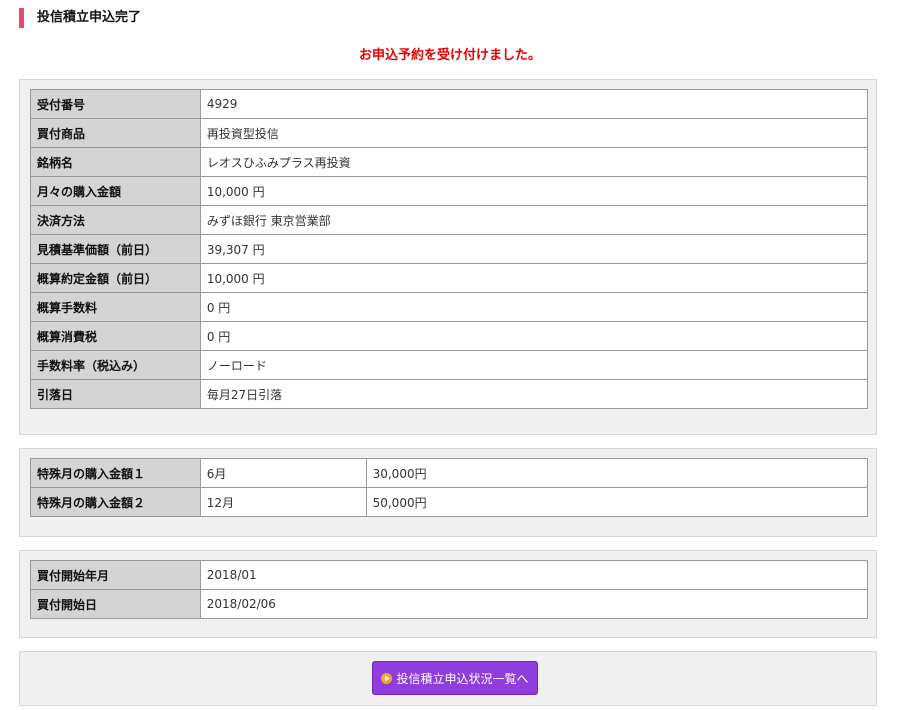  I want to click on start-month: 2018/01, so click(534, 575).